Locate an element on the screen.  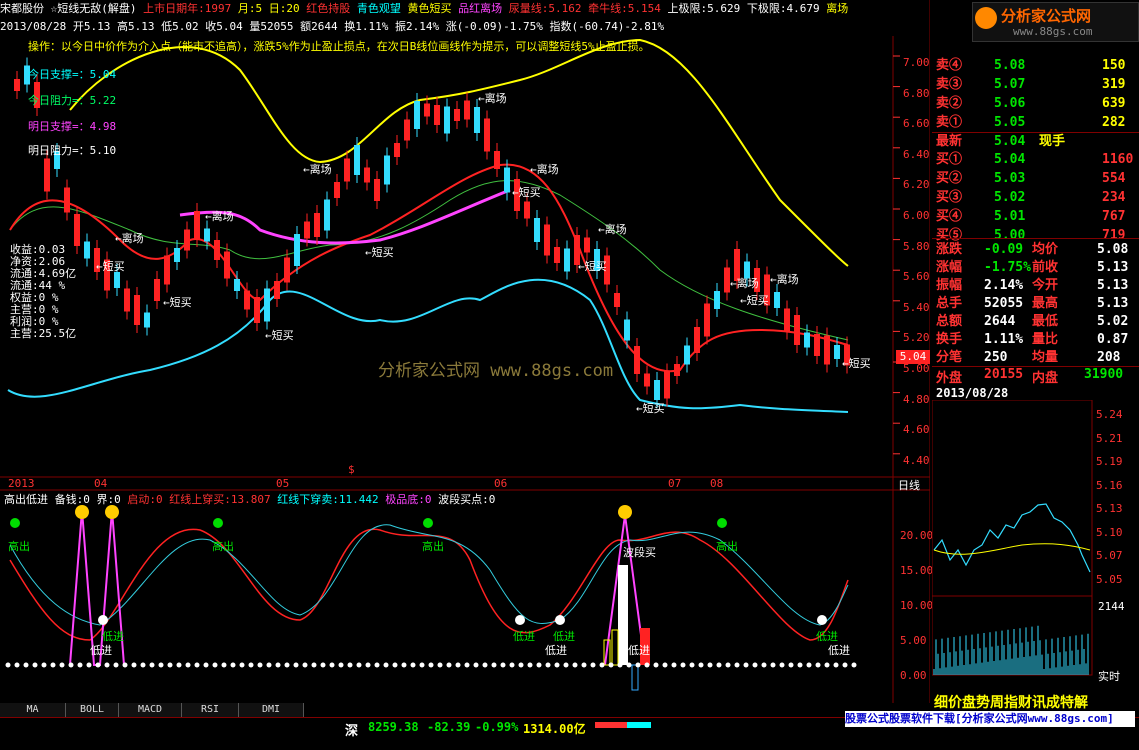
sub-title: 高出低进 is located at coordinates (26, 499).